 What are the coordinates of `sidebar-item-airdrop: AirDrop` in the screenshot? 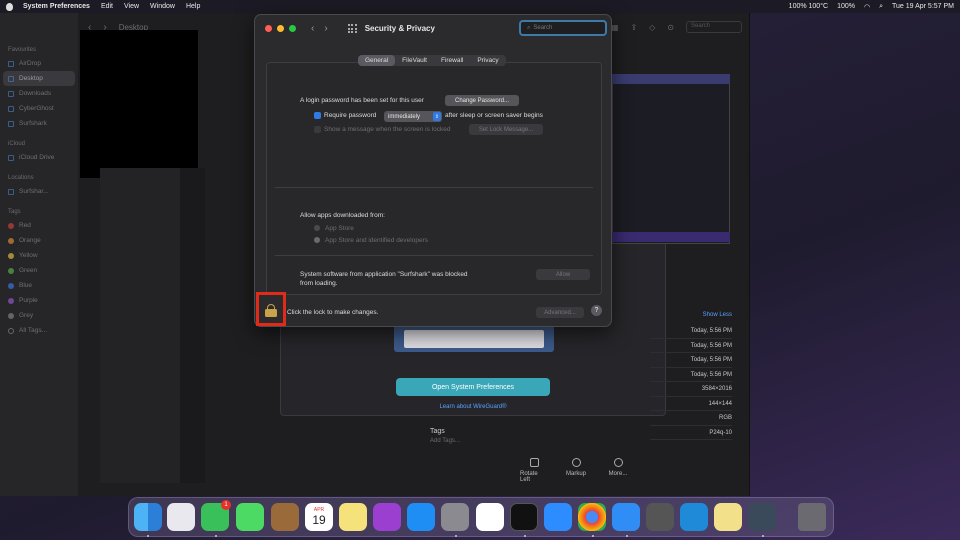 It's located at (39, 63).